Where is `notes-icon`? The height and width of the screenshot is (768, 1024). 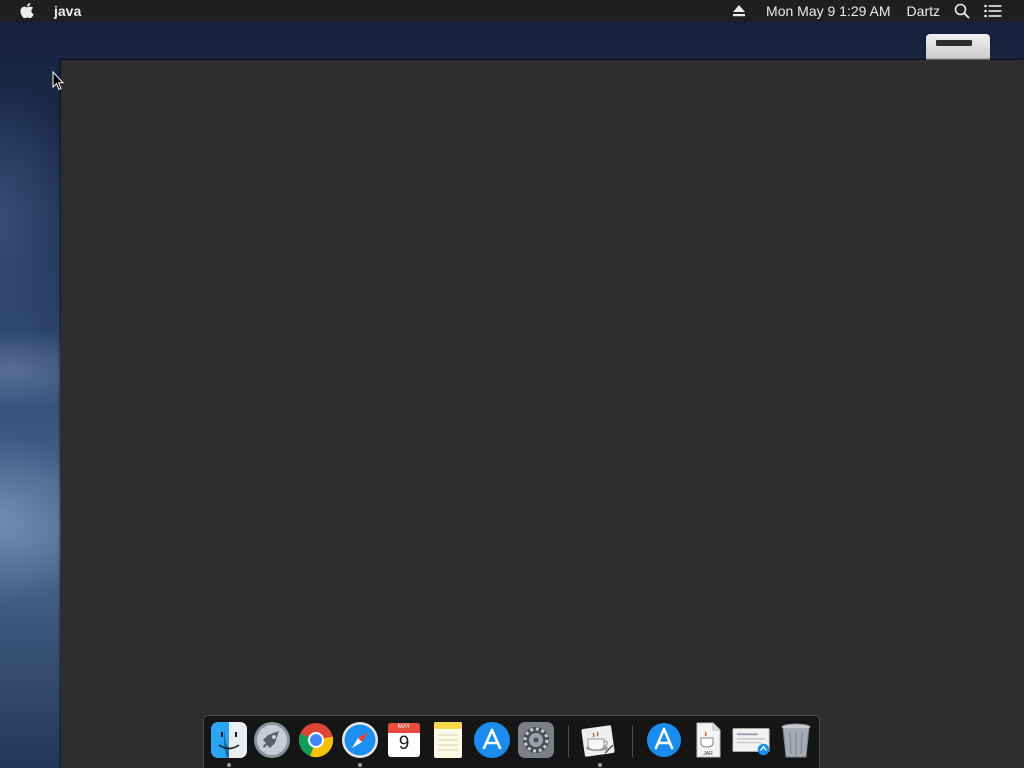
notes-icon is located at coordinates (448, 740).